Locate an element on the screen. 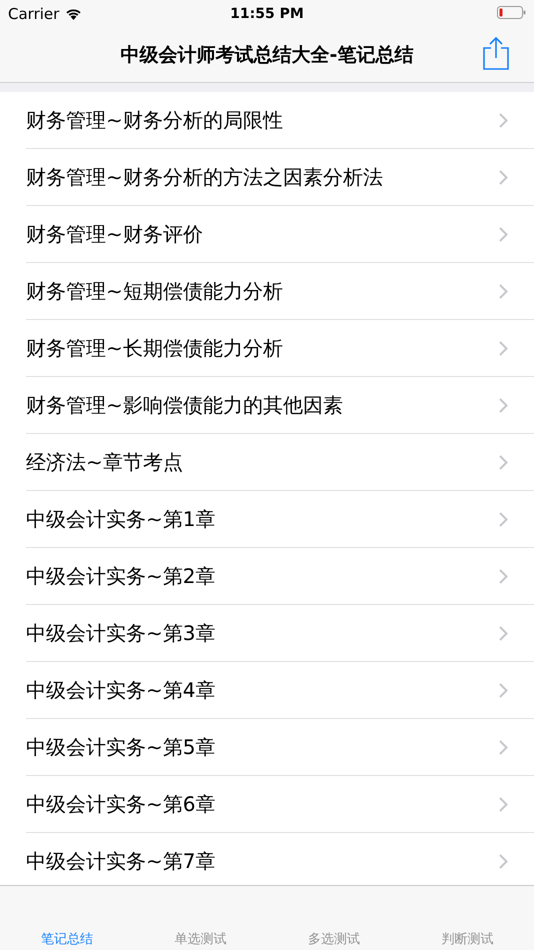 This screenshot has width=534, height=950. list-item: 财务管理~财务分析的方法之因素分析法 is located at coordinates (280, 177).